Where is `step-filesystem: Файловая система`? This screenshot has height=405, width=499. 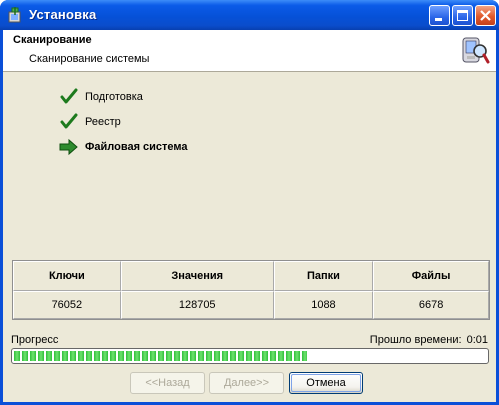
step-filesystem: Файловая система is located at coordinates (209, 147).